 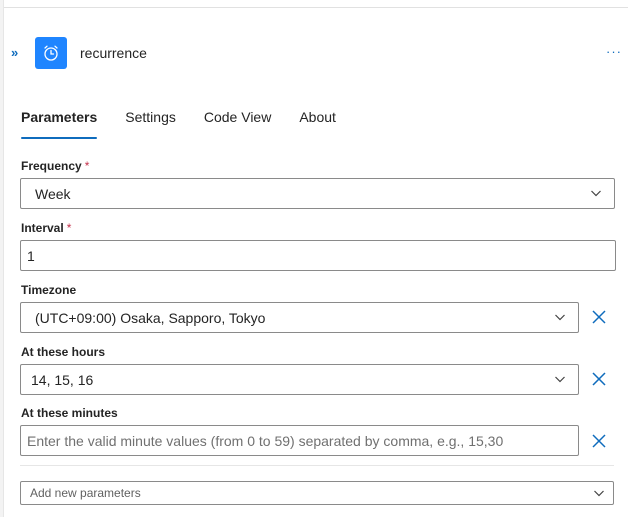 What do you see at coordinates (62, 379) in the screenshot?
I see `hours-value: 14, 15, 16` at bounding box center [62, 379].